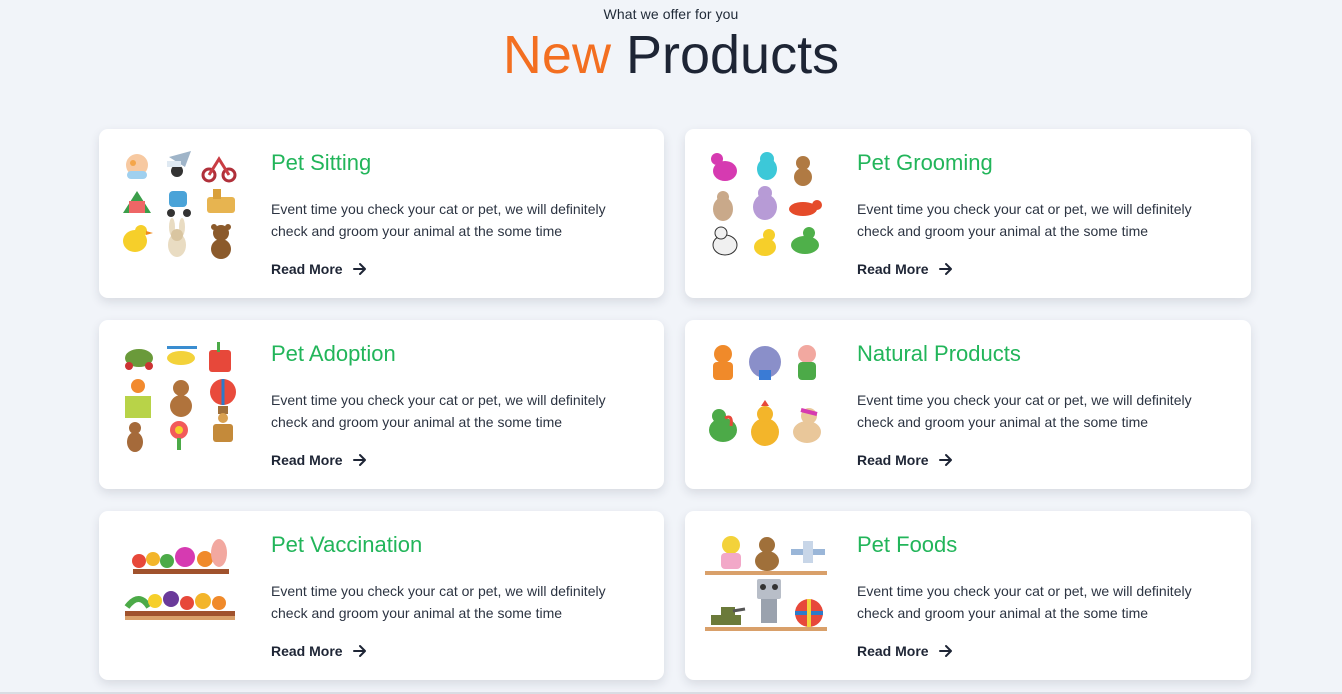 Image resolution: width=1342 pixels, height=694 pixels. Describe the element at coordinates (333, 353) in the screenshot. I see `card-title: Pet Adoption` at that location.